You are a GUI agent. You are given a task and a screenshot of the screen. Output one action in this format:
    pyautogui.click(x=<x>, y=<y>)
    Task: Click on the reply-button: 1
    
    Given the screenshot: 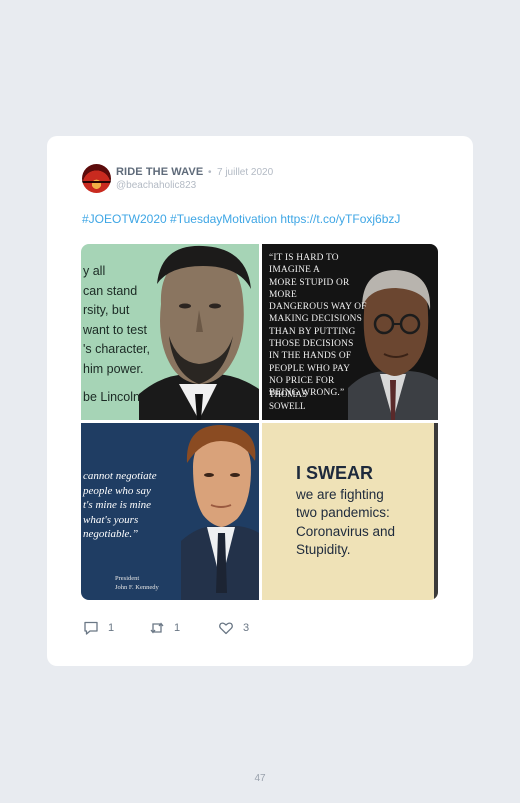 What is the action you would take?
    pyautogui.click(x=98, y=628)
    